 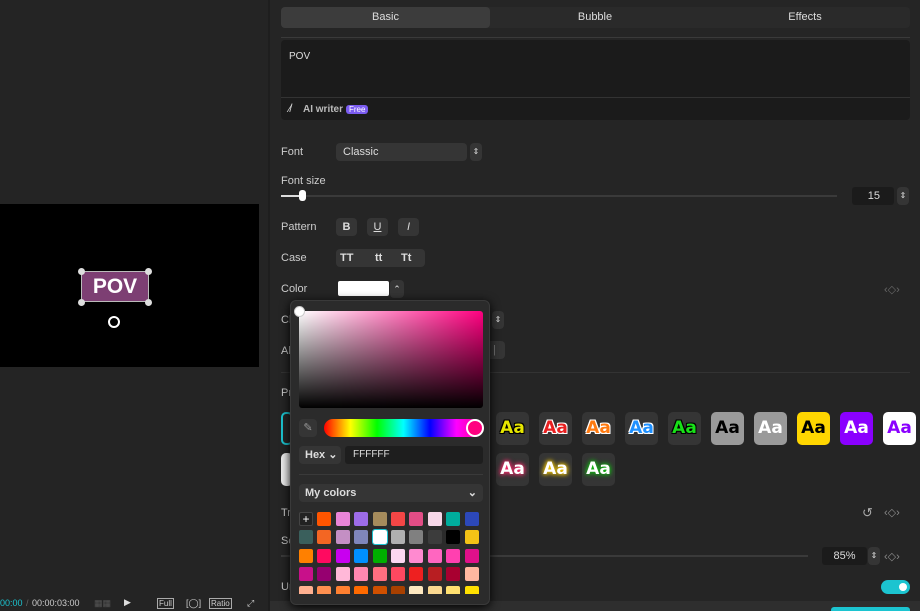 What do you see at coordinates (870, 609) in the screenshot?
I see `apply-button` at bounding box center [870, 609].